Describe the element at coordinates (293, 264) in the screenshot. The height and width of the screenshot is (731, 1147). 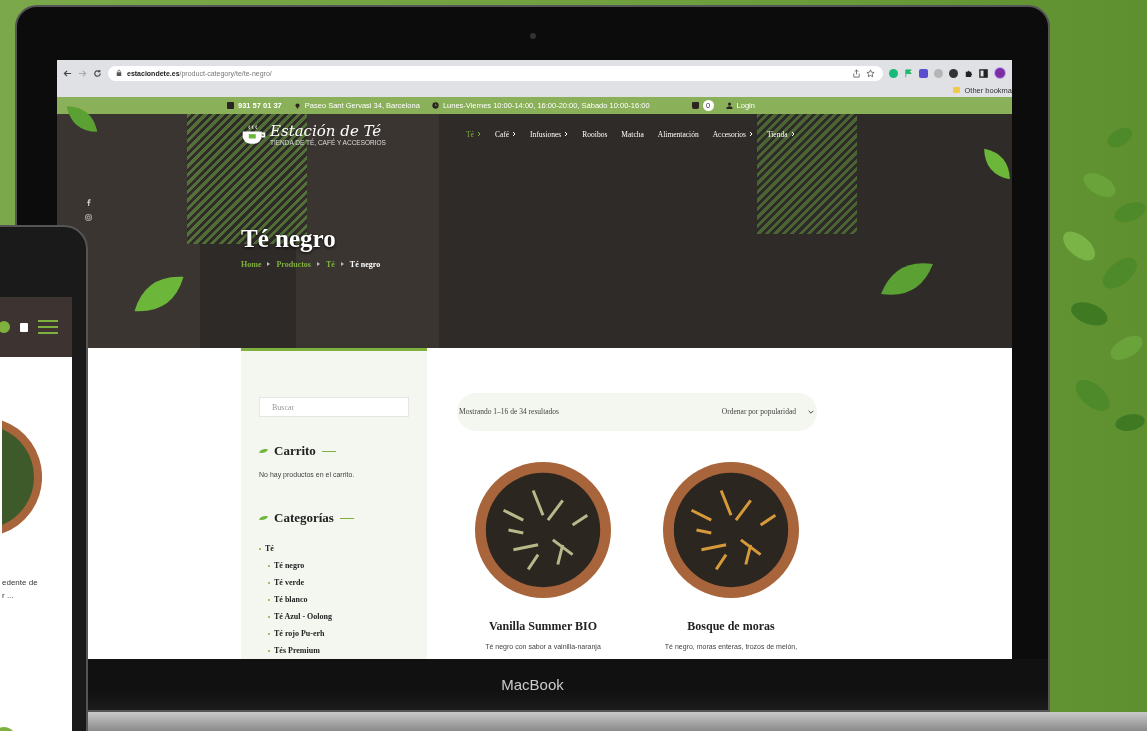
I see `breadcrumb-link: Productos` at that location.